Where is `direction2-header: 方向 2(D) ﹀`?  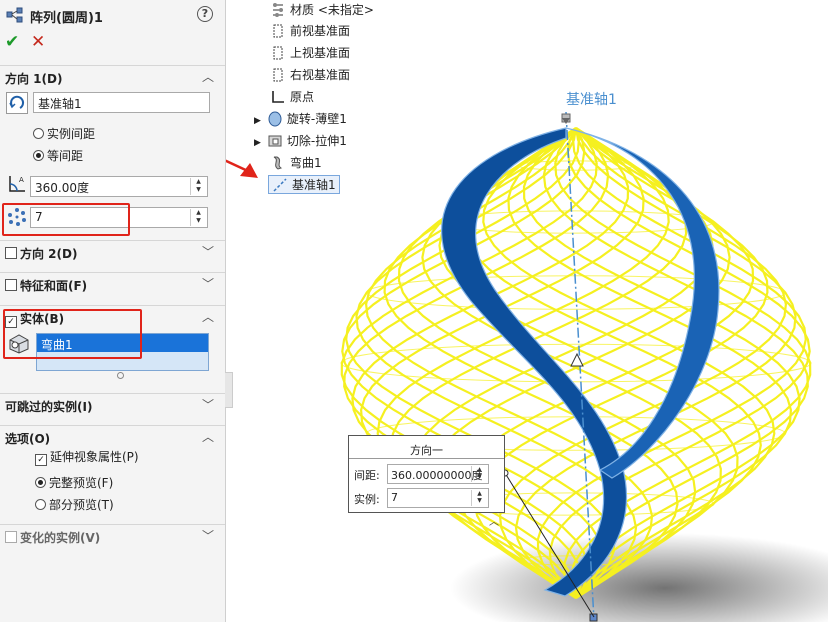
direction2-header: 方向 2(D) ﹀ is located at coordinates (112, 251).